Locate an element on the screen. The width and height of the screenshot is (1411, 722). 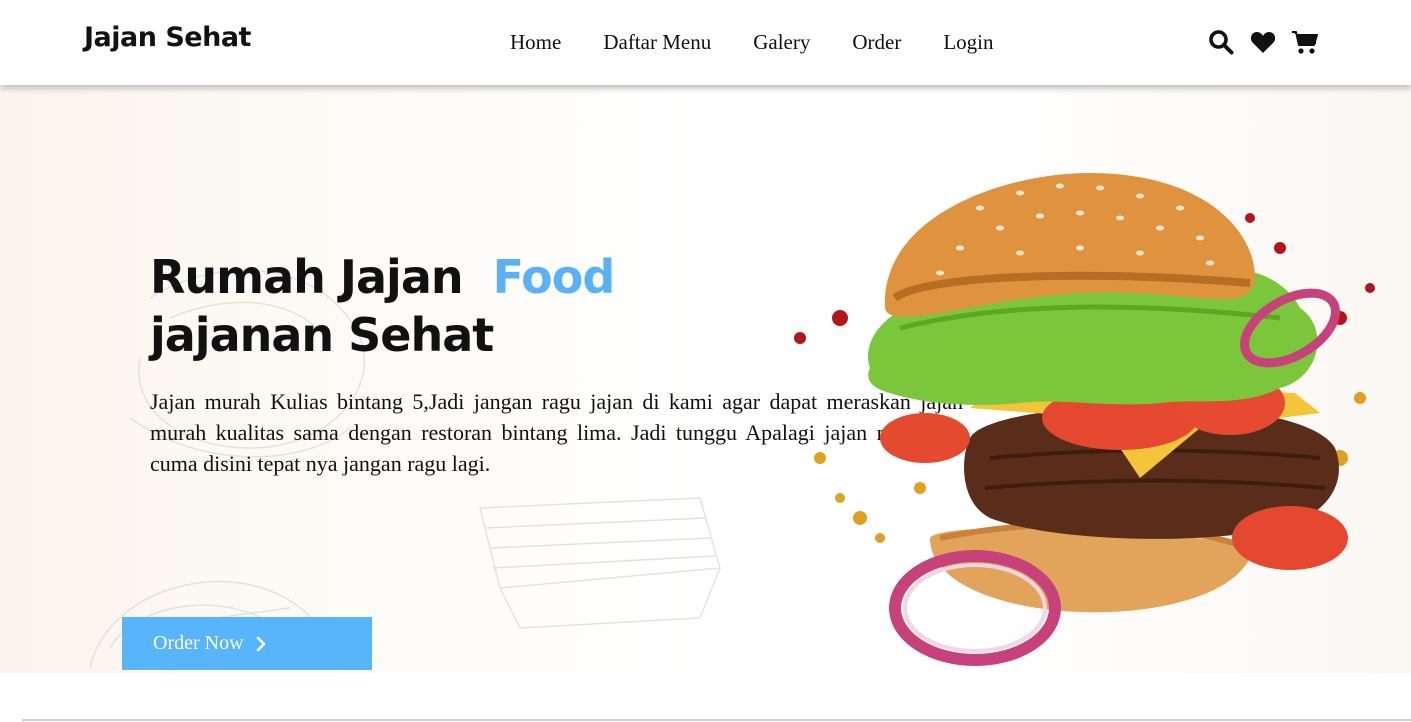
nav-home: Home is located at coordinates (535, 42).